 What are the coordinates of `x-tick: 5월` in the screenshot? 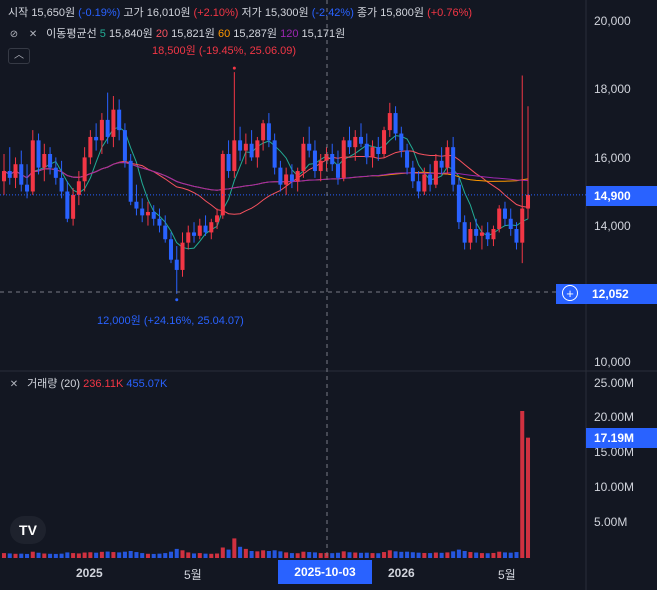 It's located at (507, 575).